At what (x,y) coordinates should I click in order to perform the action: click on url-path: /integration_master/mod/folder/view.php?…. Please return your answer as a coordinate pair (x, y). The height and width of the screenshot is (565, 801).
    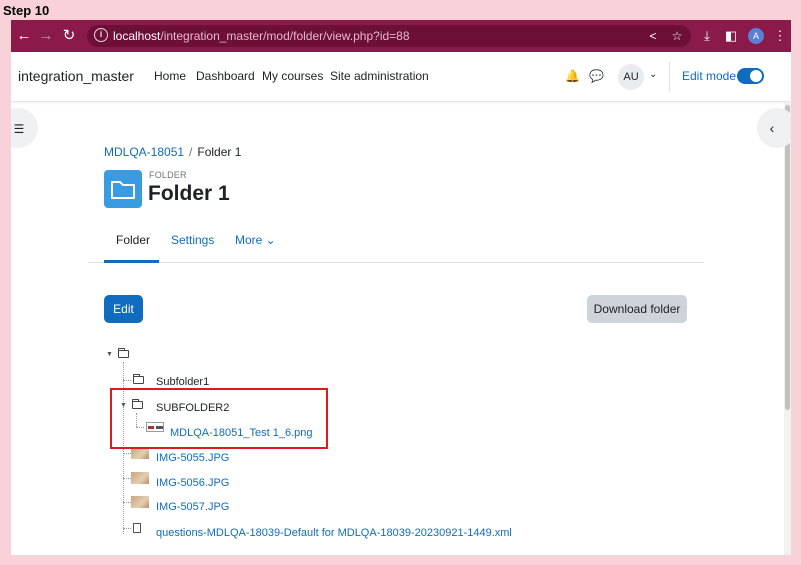
    Looking at the image, I should click on (285, 36).